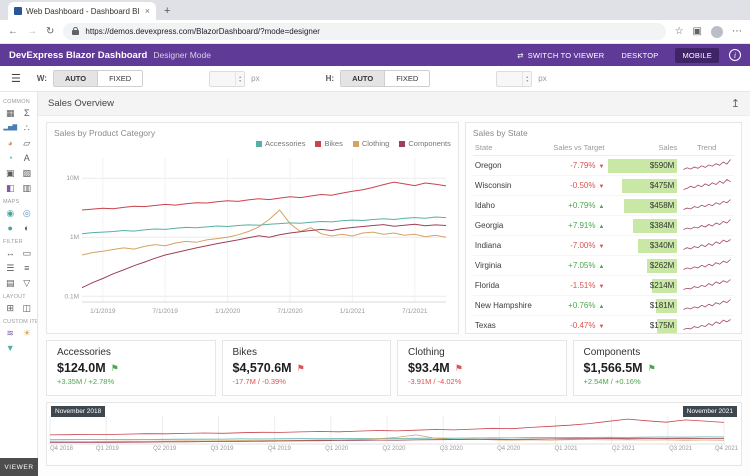 Image resolution: width=750 pixels, height=476 pixels. What do you see at coordinates (306, 368) in the screenshot?
I see `kpi-card-bikes: Bikes $4,570.6M ⚑ -17.7M / -0.39%` at bounding box center [306, 368].